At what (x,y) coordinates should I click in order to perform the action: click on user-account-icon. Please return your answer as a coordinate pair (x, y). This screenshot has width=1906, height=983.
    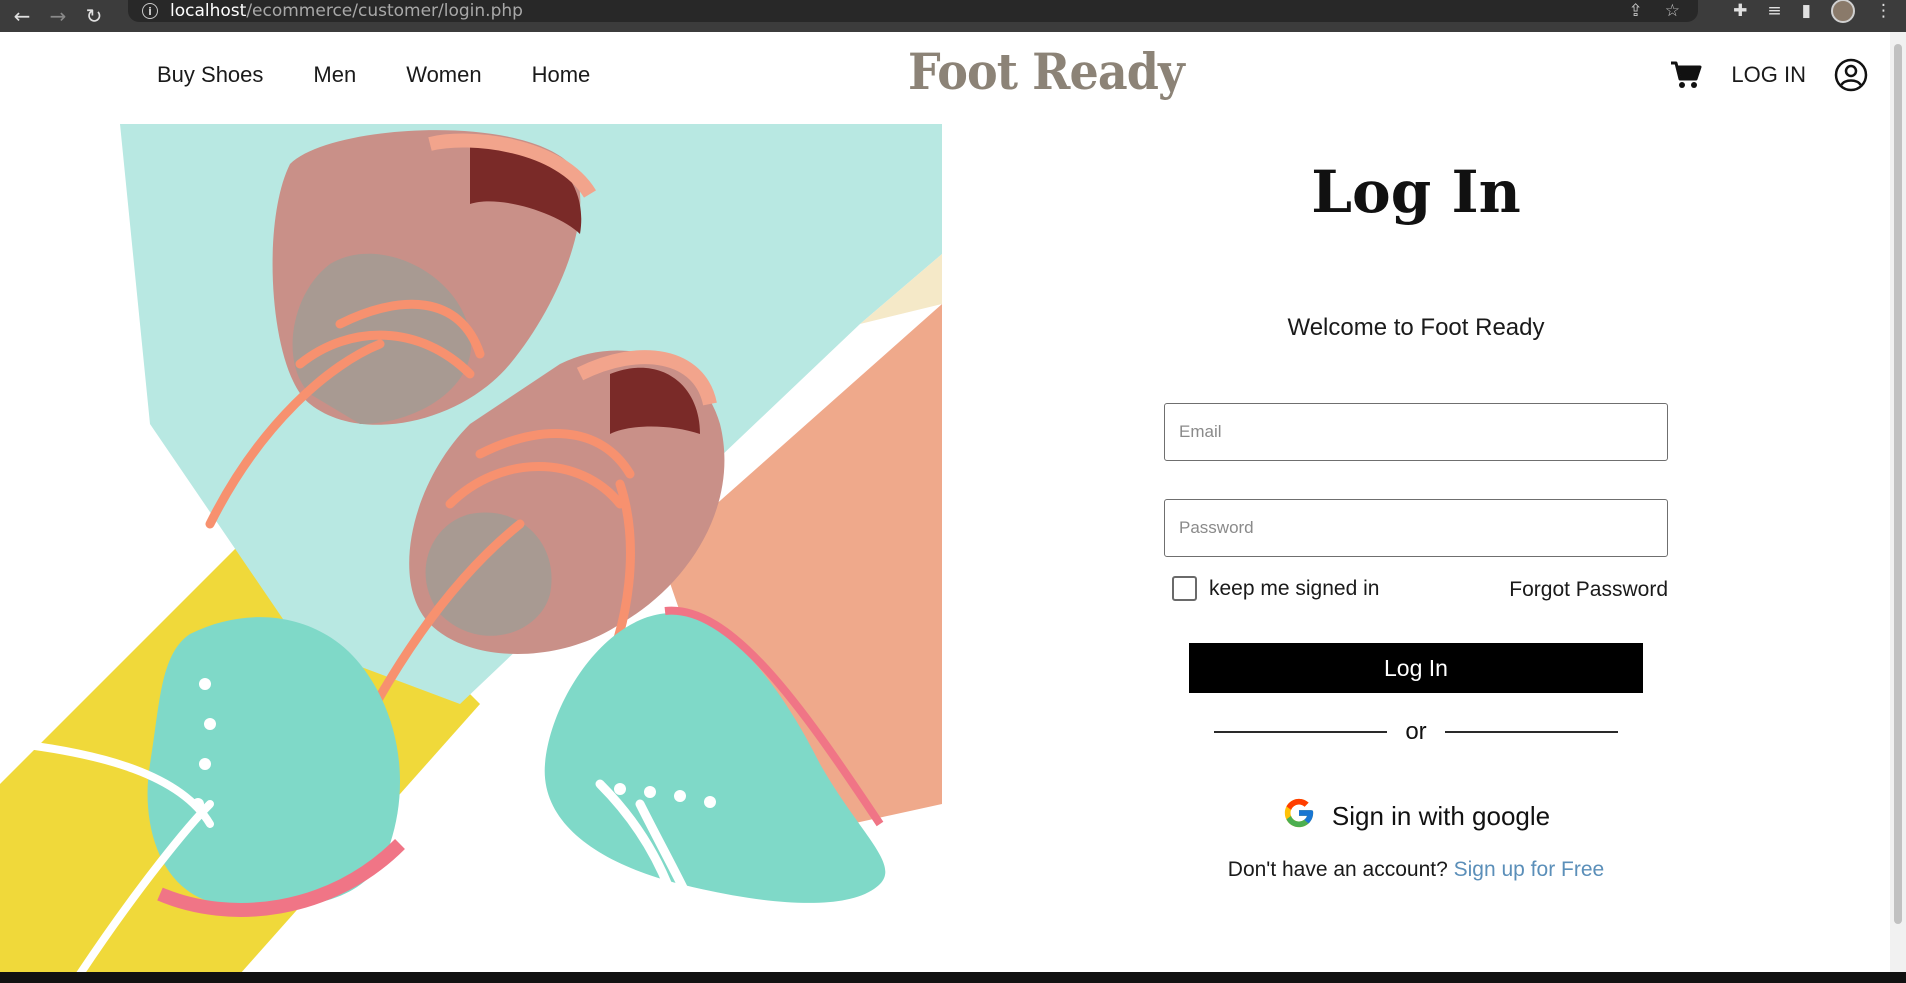
    Looking at the image, I should click on (1851, 75).